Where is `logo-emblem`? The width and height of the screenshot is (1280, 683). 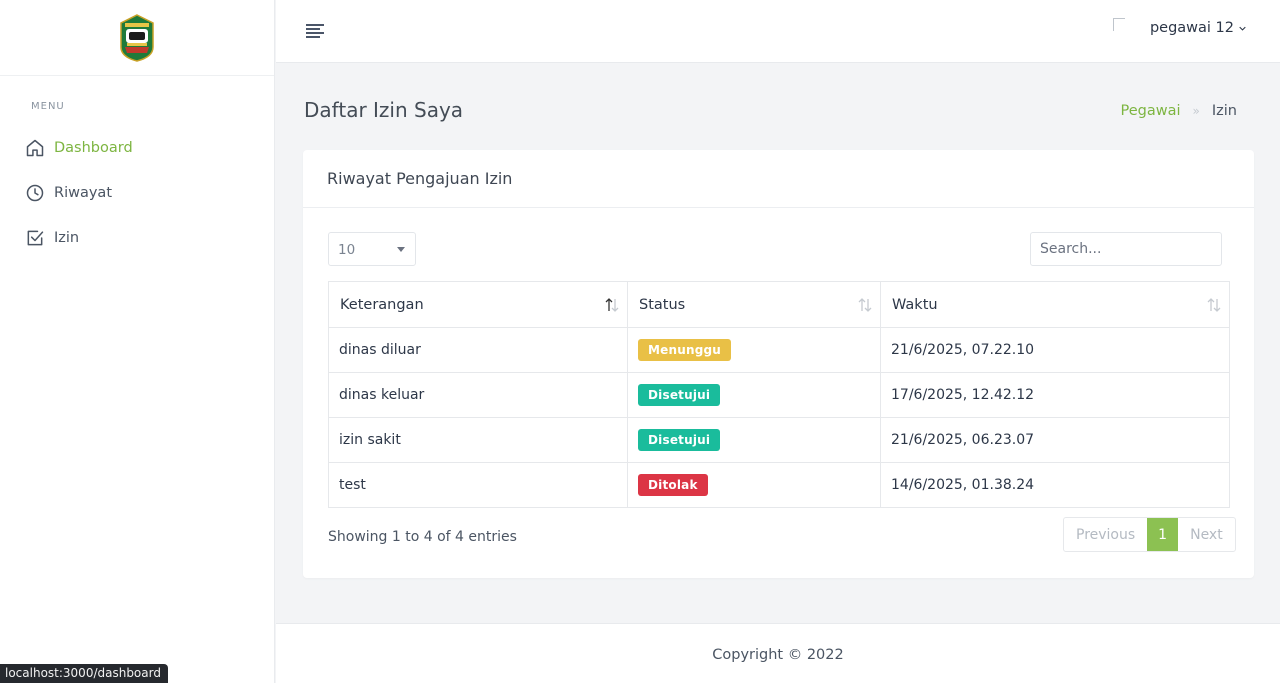 logo-emblem is located at coordinates (137, 38).